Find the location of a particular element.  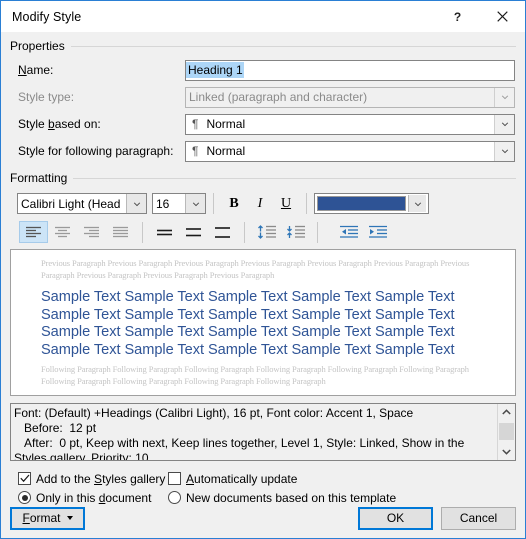

question-mark-icon: ? is located at coordinates (457, 16).